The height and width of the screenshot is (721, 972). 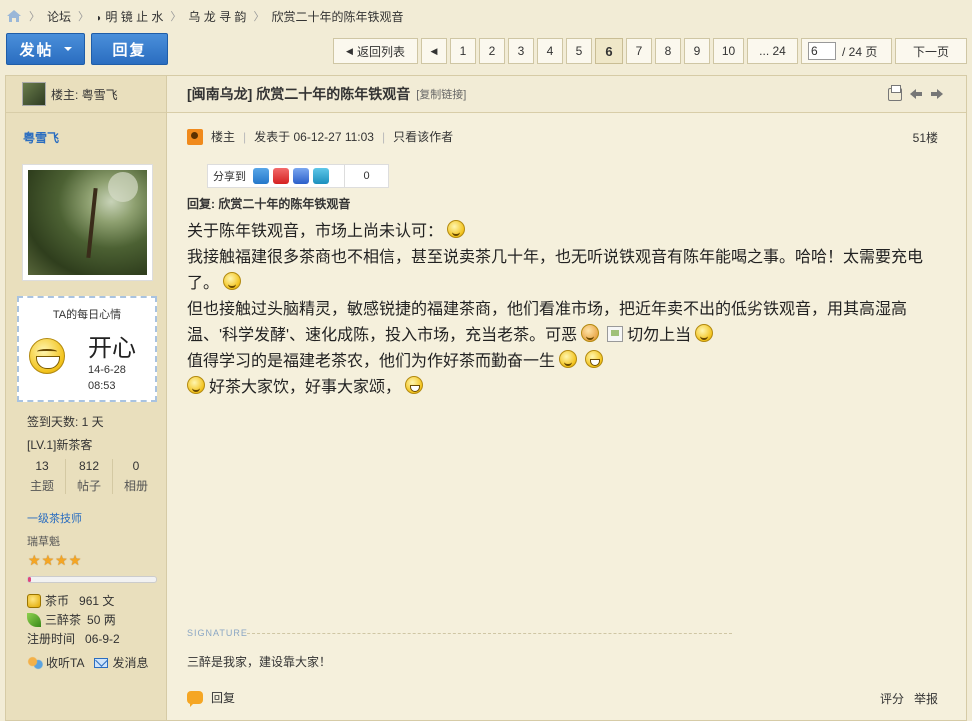 What do you see at coordinates (668, 51) in the screenshot?
I see `page-8: 8` at bounding box center [668, 51].